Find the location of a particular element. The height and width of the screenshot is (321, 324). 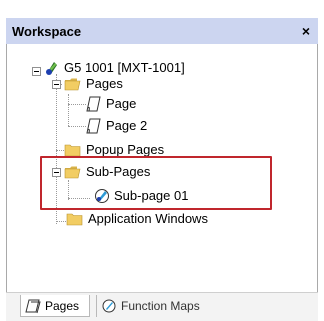

tab-function-maps: Function Maps is located at coordinates (163, 306).